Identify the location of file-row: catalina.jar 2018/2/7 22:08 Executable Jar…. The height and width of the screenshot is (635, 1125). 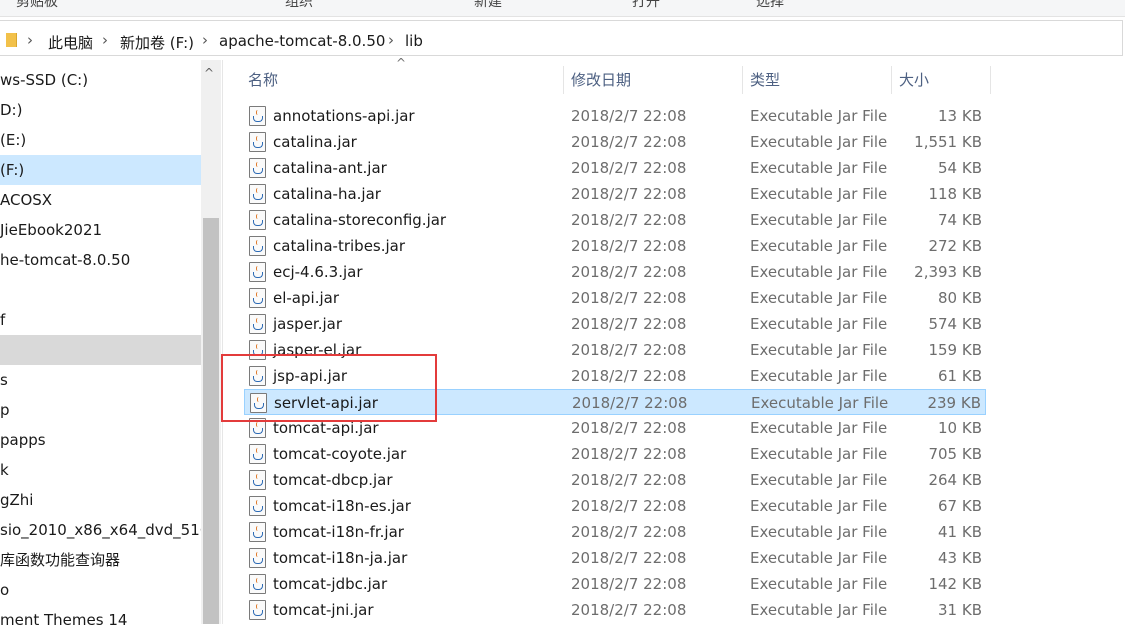
(615, 142).